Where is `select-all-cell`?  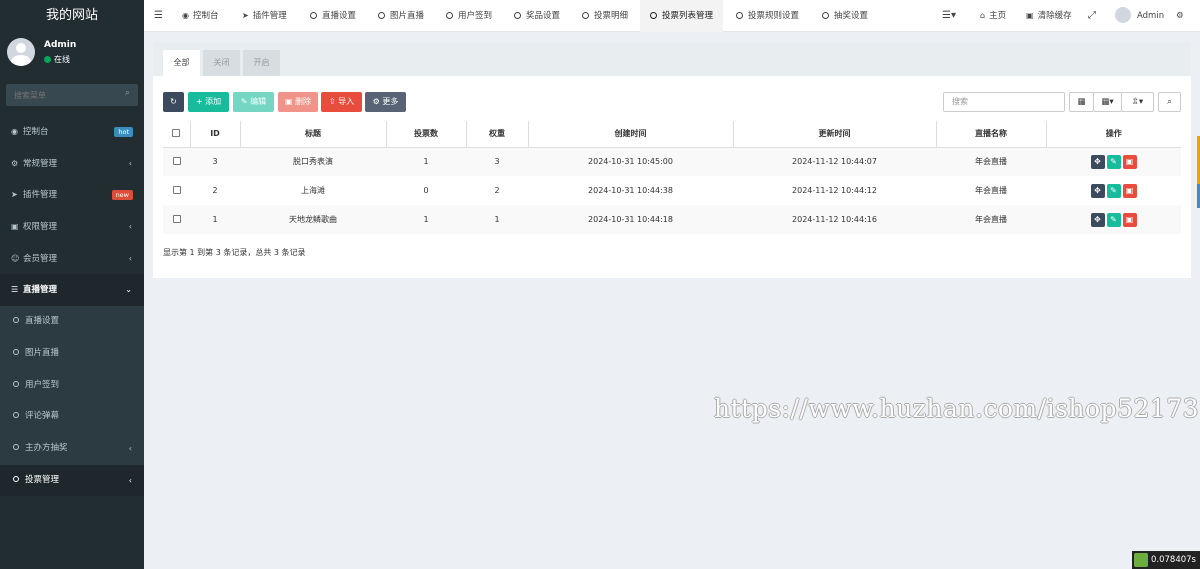 select-all-cell is located at coordinates (176, 134).